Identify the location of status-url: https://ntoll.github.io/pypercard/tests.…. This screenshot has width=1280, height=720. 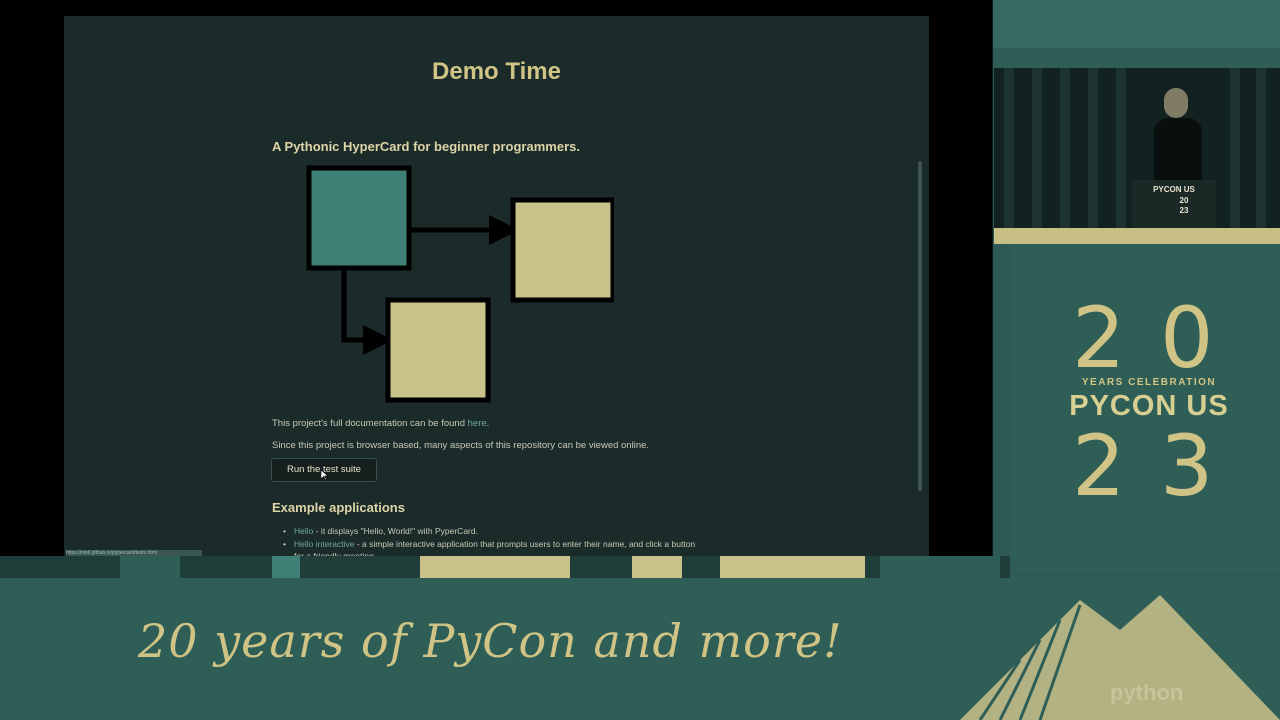
(134, 553).